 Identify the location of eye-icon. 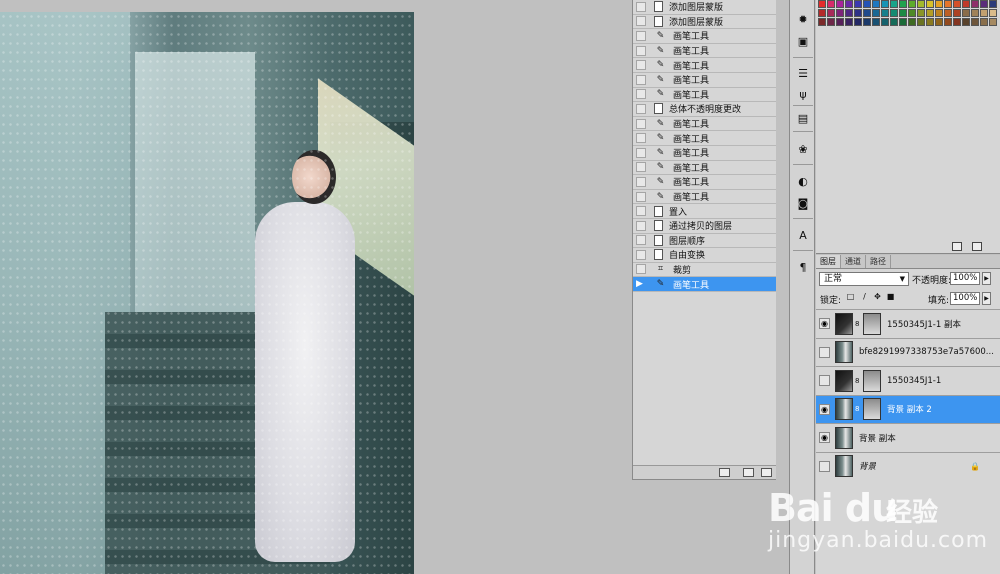
(824, 466).